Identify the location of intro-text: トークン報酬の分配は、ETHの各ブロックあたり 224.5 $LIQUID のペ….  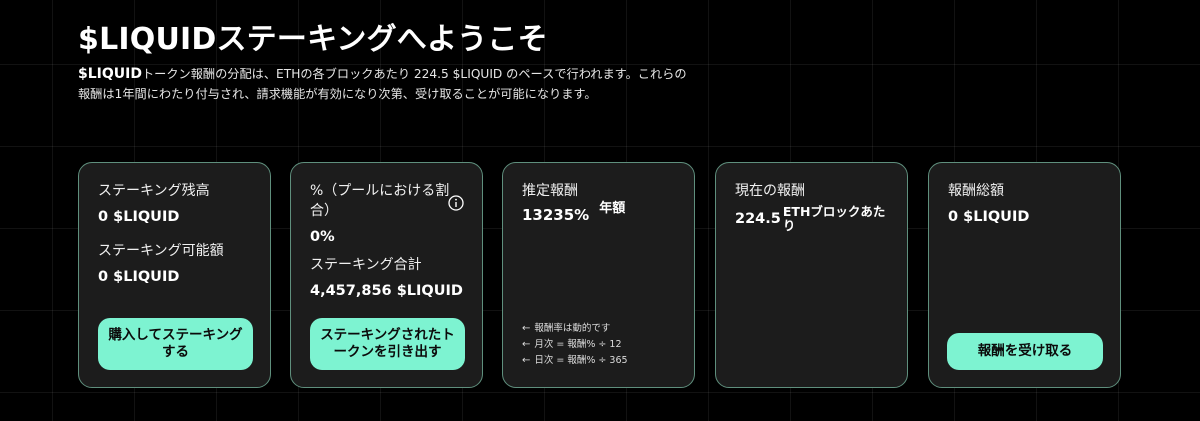
(382, 84).